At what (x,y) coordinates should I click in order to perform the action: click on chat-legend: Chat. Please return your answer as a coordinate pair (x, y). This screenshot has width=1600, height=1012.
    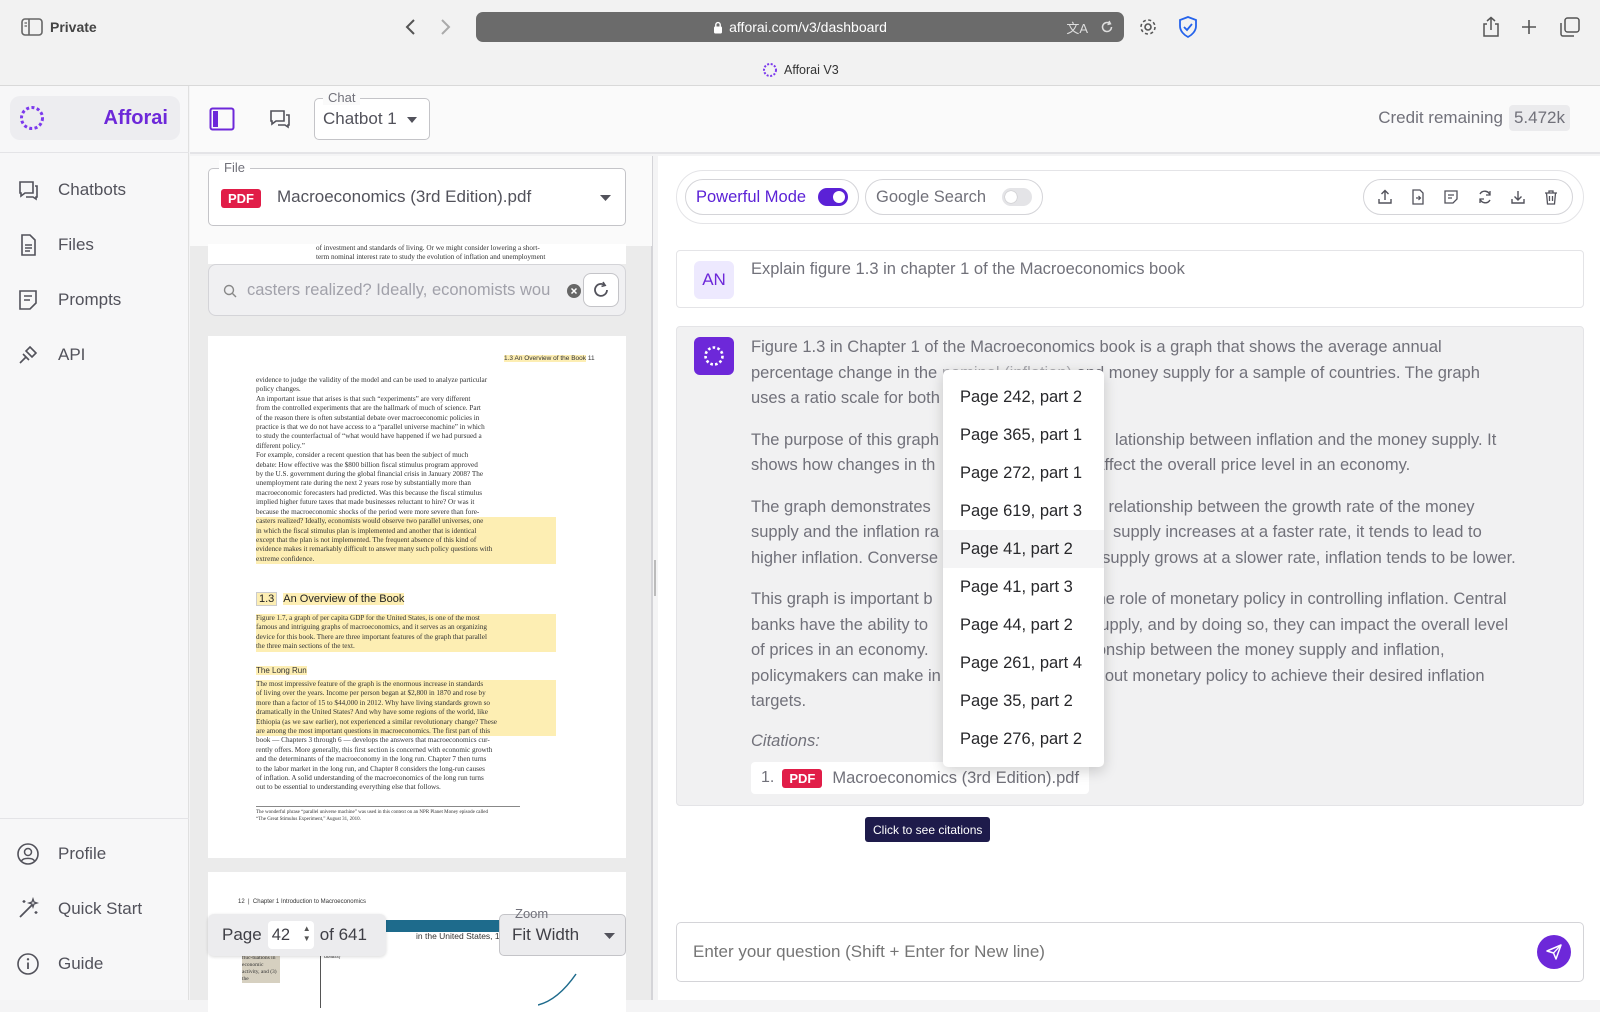
    Looking at the image, I should click on (342, 97).